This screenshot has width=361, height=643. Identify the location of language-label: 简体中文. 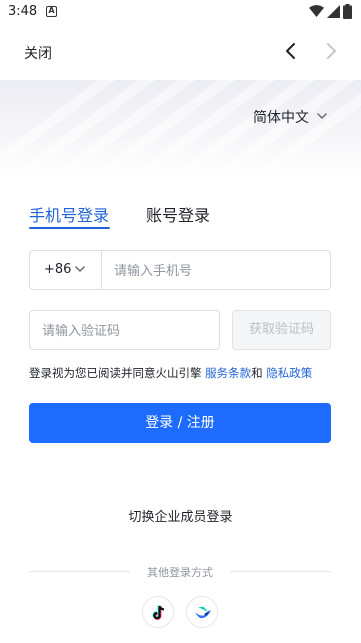
(281, 118).